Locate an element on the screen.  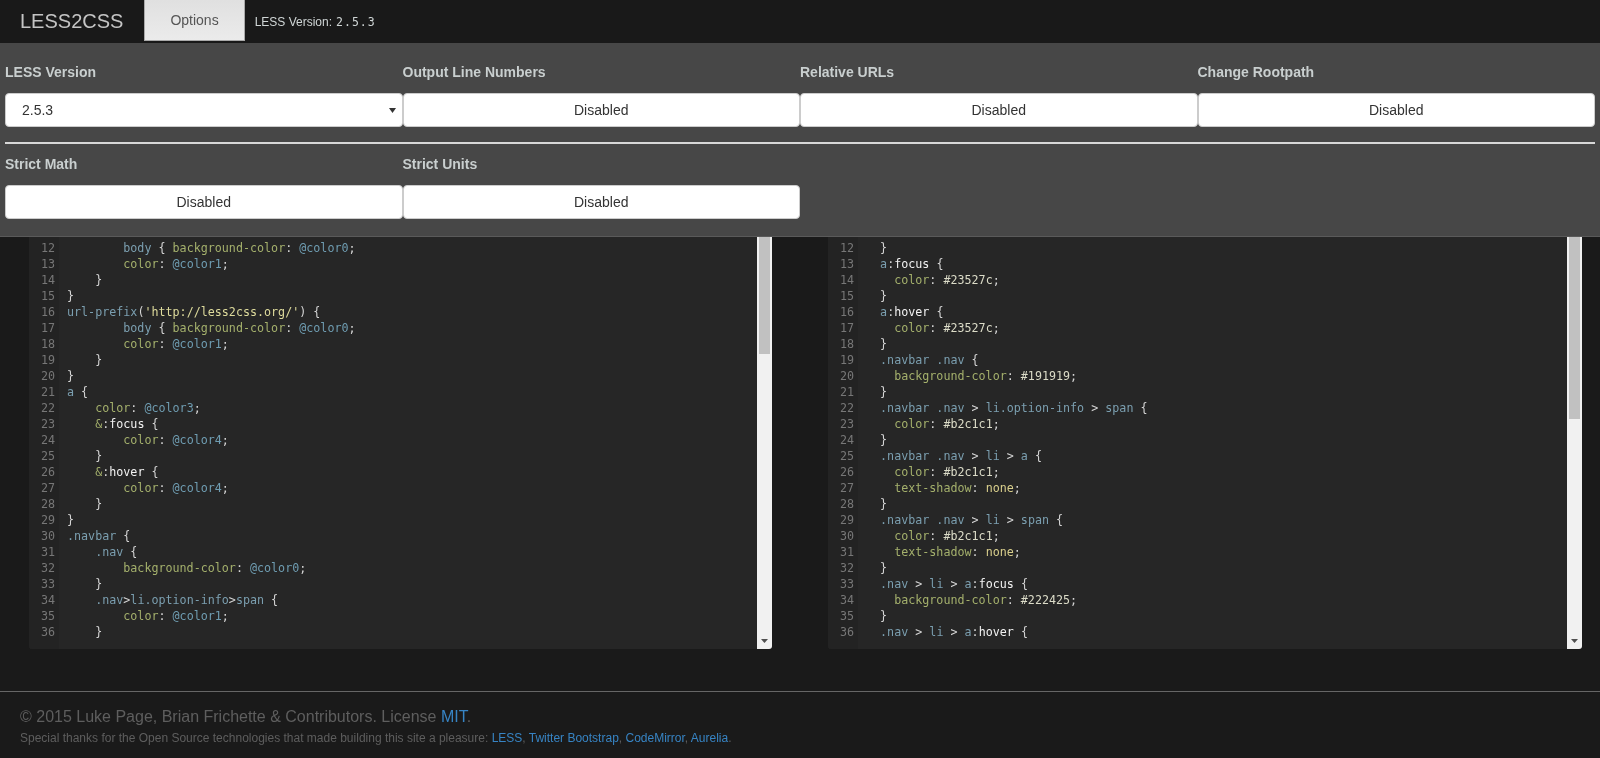
line-number: 35 is located at coordinates (47, 616).